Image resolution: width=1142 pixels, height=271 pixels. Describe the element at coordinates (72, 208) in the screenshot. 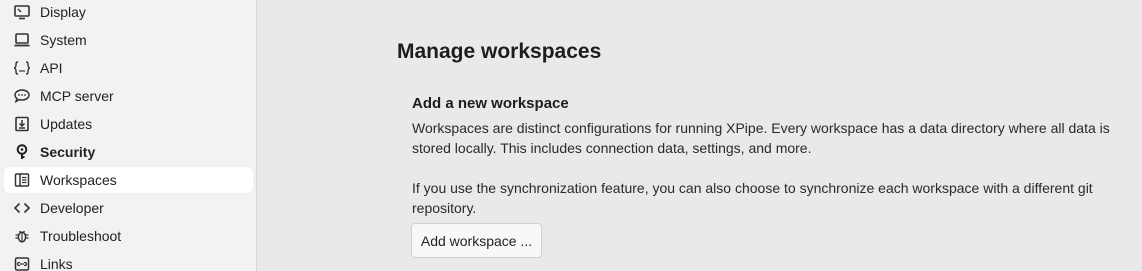

I see `sidebar-item-label: Developer` at that location.